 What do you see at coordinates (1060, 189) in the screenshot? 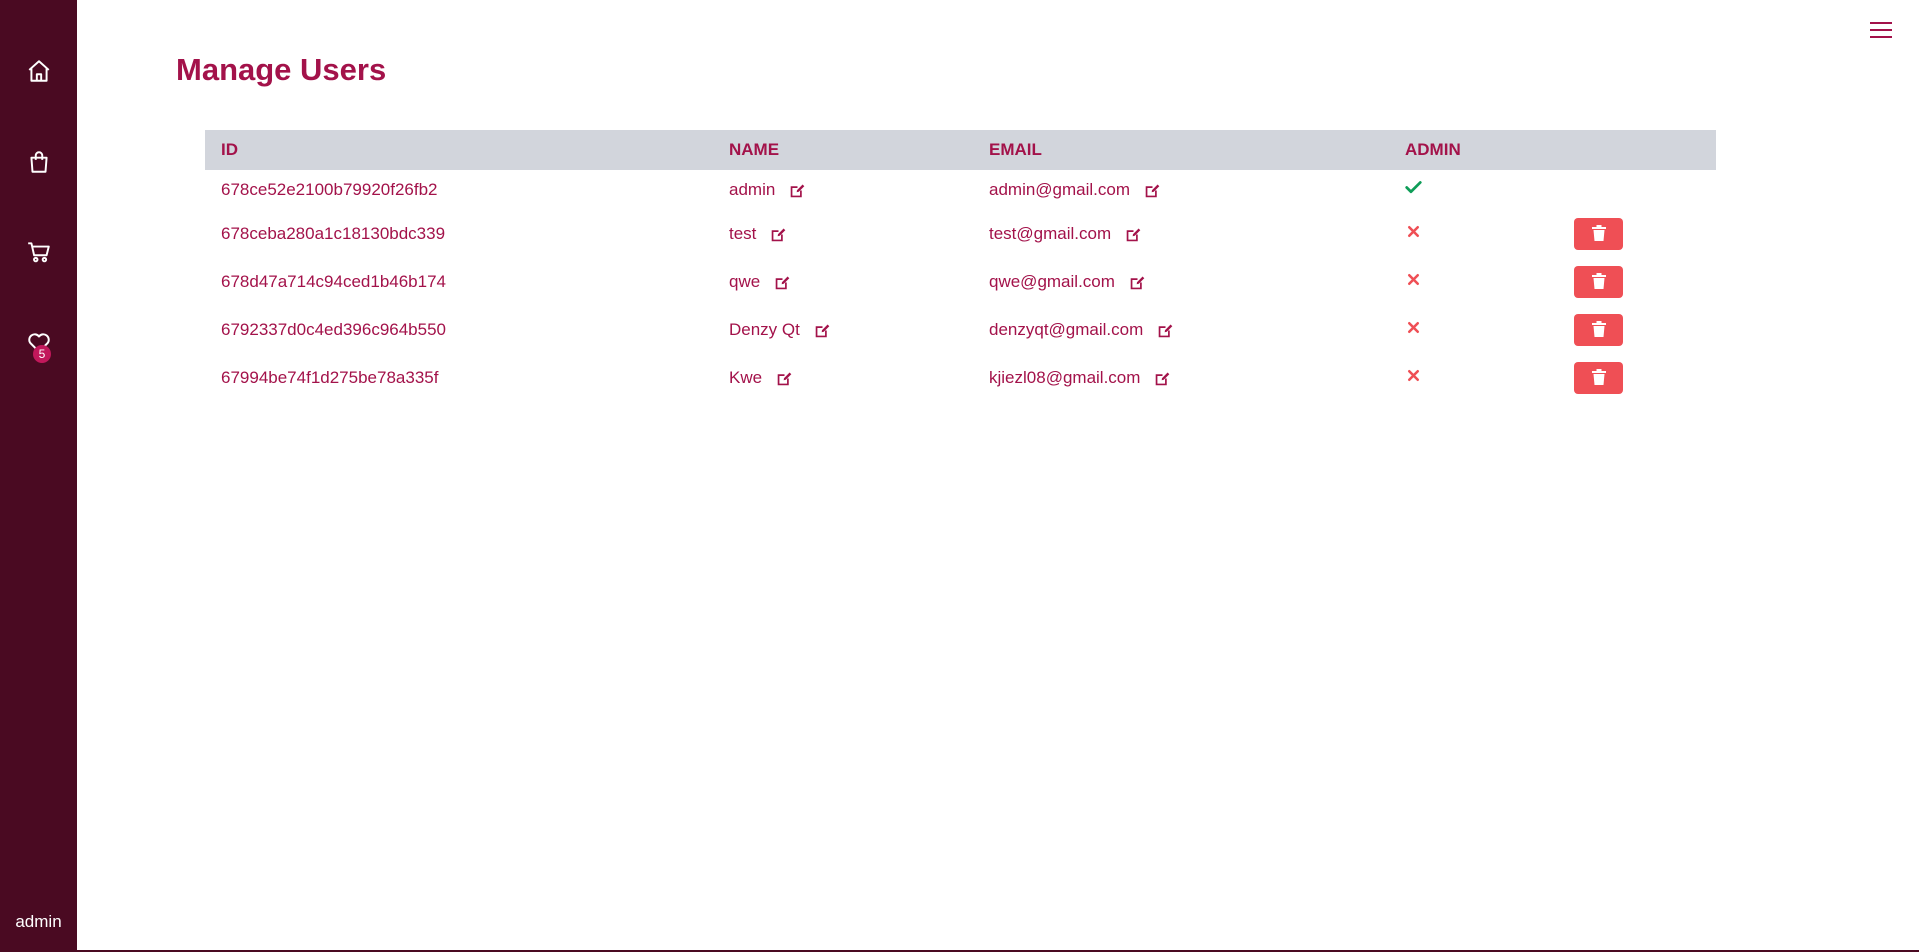
I see `user-email: admin@gmail.com` at bounding box center [1060, 189].